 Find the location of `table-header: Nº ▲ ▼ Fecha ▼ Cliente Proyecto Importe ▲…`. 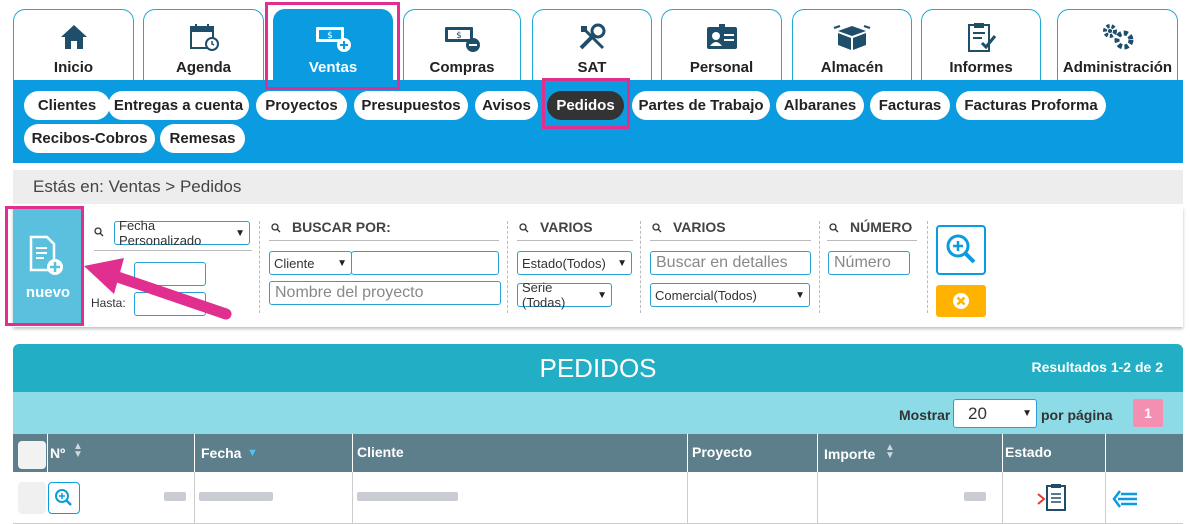

table-header: Nº ▲ ▼ Fecha ▼ Cliente Proyecto Importe ▲… is located at coordinates (598, 453).